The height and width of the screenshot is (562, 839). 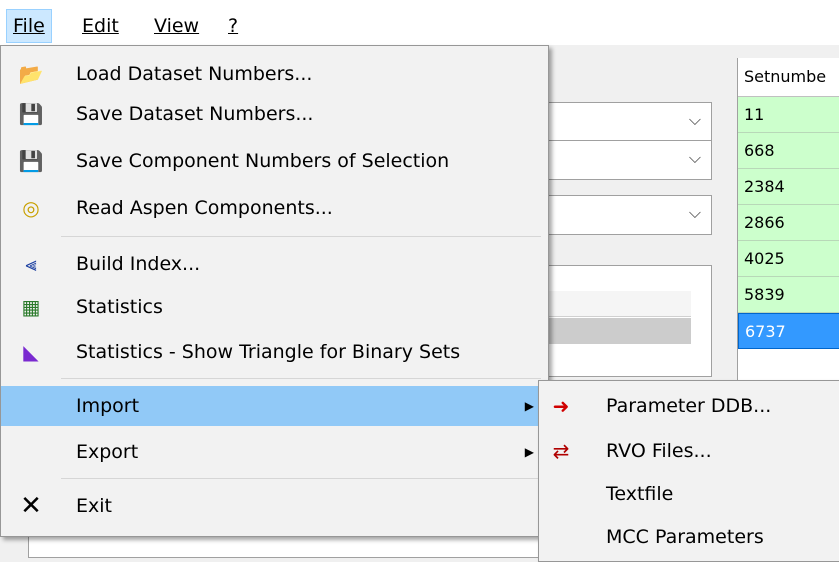 What do you see at coordinates (29, 26) in the screenshot?
I see `menu-file: File` at bounding box center [29, 26].